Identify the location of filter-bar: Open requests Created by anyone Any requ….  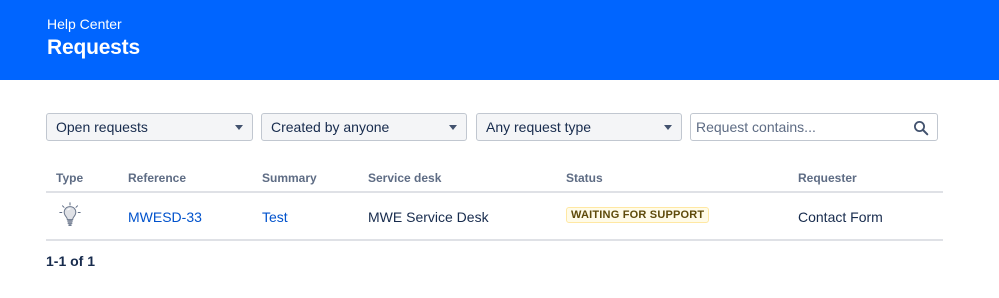
(499, 127).